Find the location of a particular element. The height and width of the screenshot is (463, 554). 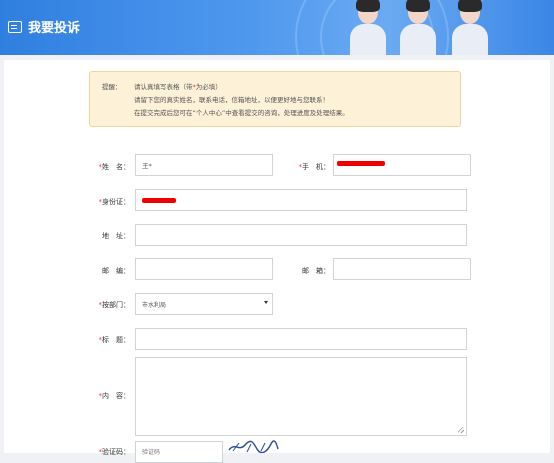

name-label: *姓 名： is located at coordinates (114, 167).